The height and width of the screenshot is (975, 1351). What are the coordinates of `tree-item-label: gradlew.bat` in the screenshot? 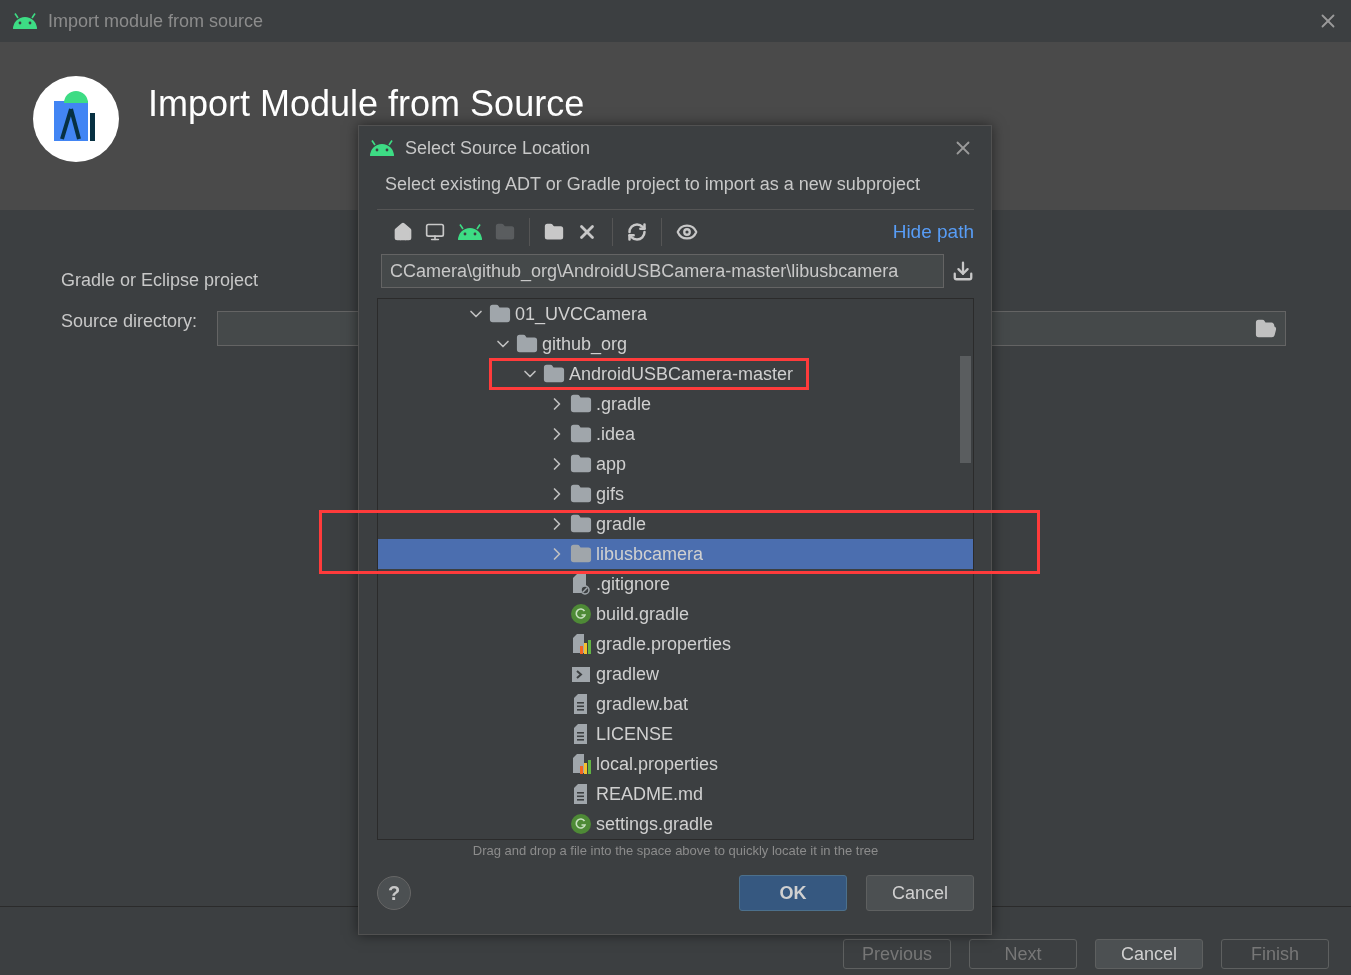 It's located at (642, 704).